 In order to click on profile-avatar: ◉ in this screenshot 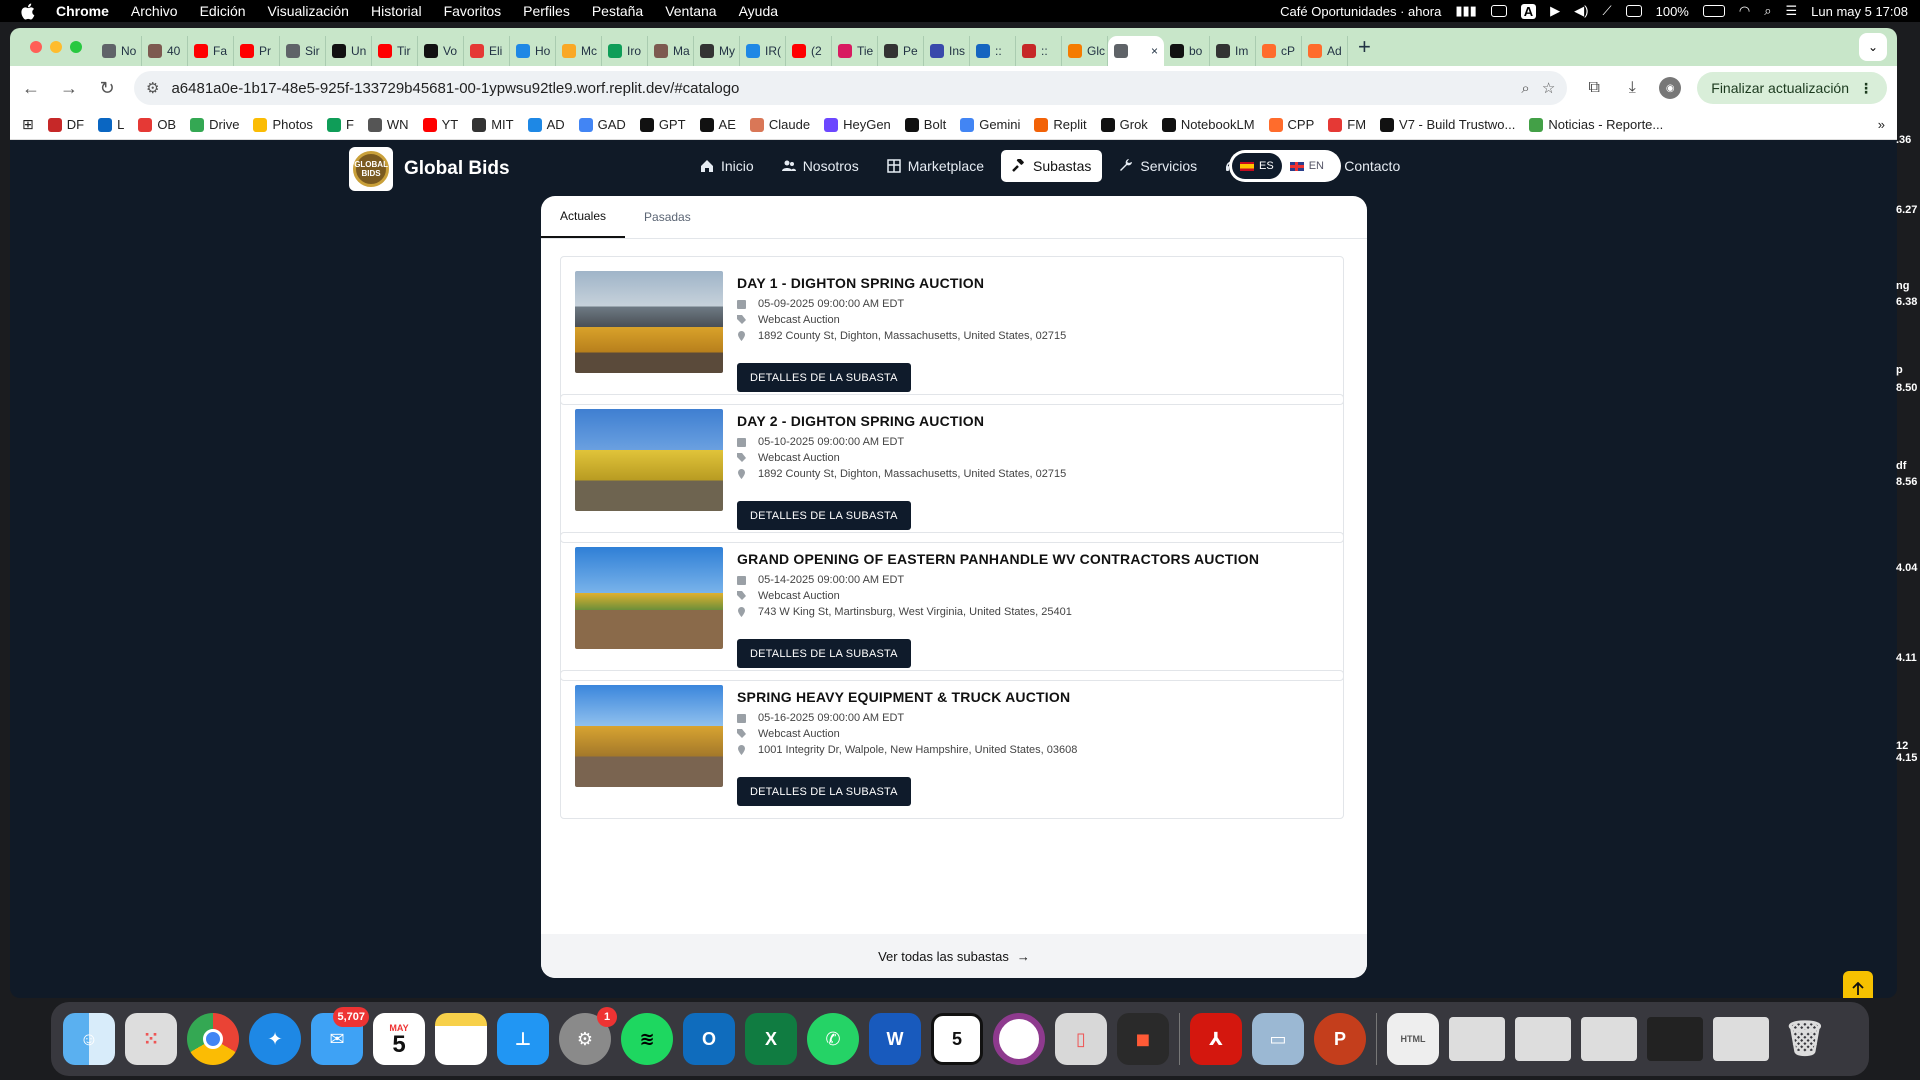, I will do `click(1670, 88)`.